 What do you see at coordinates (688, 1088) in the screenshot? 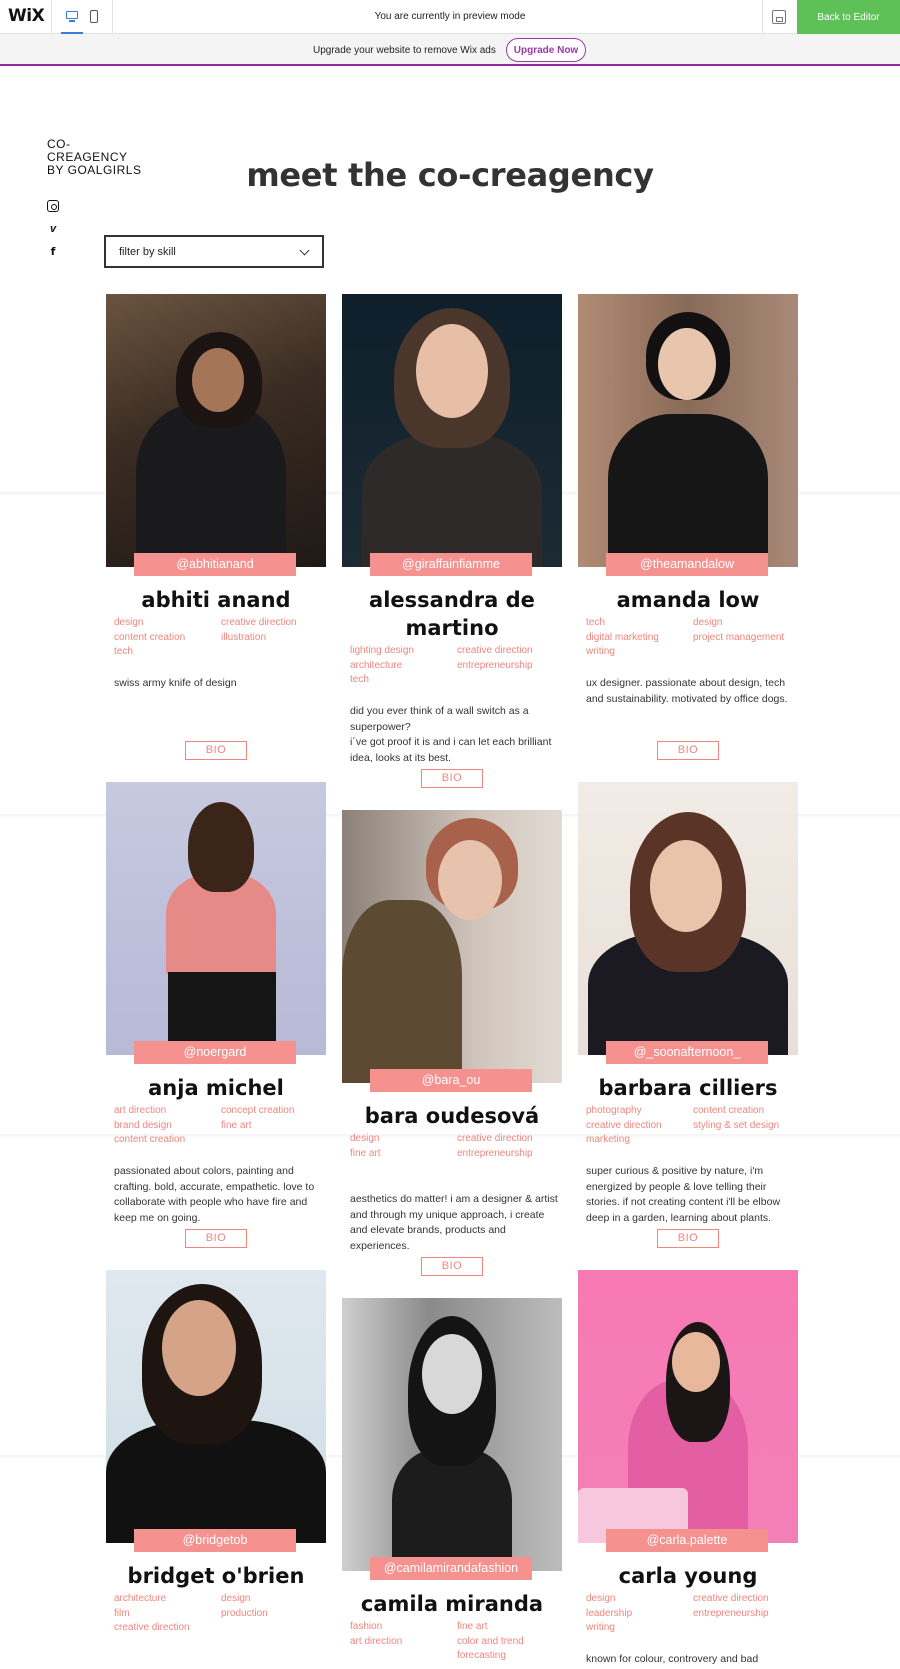
I see `member-name: barbara cilliers` at bounding box center [688, 1088].